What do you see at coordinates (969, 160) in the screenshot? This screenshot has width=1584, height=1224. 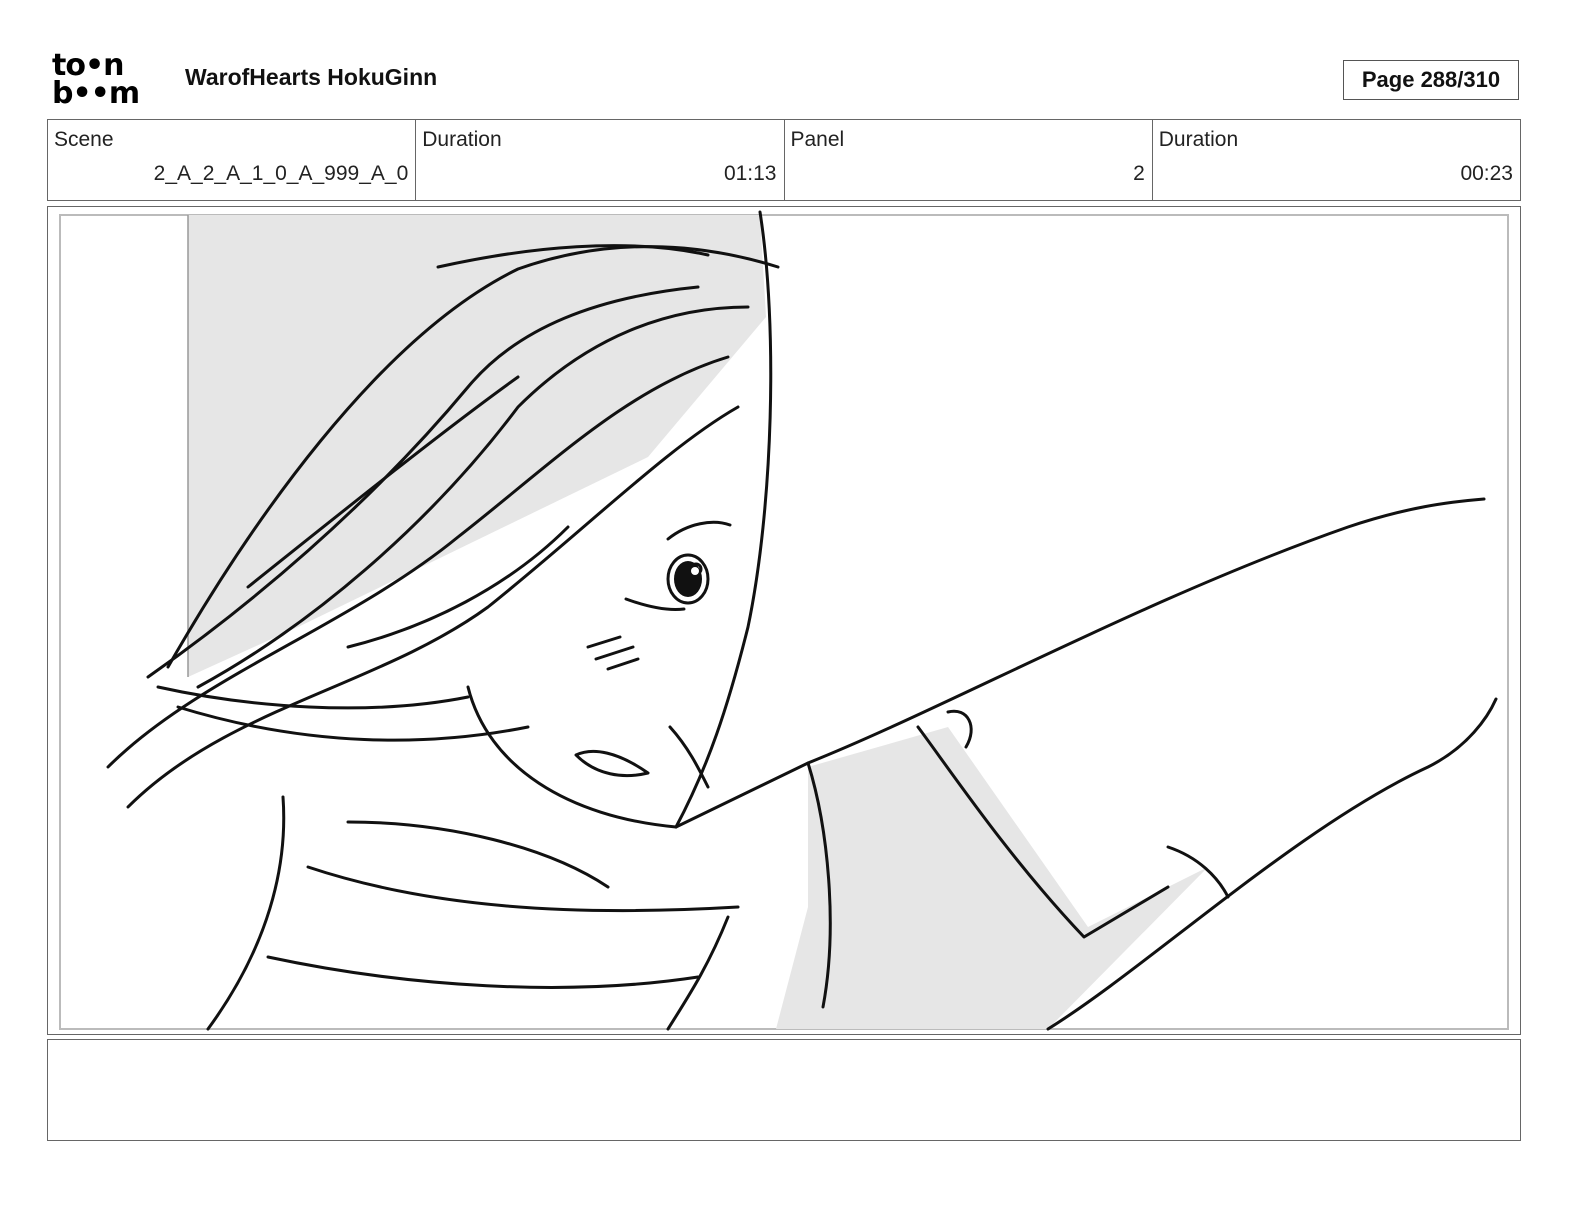 I see `panel-cell: Panel 2` at bounding box center [969, 160].